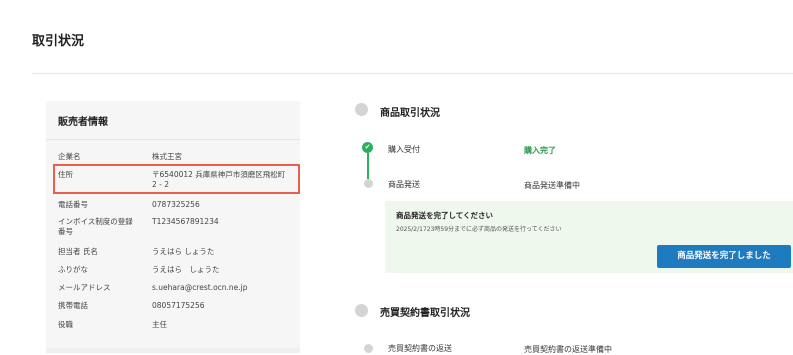 This screenshot has height=355, width=793. What do you see at coordinates (200, 287) in the screenshot?
I see `seller-row-value: s.uehara@crest.ocn.ne.jp` at bounding box center [200, 287].